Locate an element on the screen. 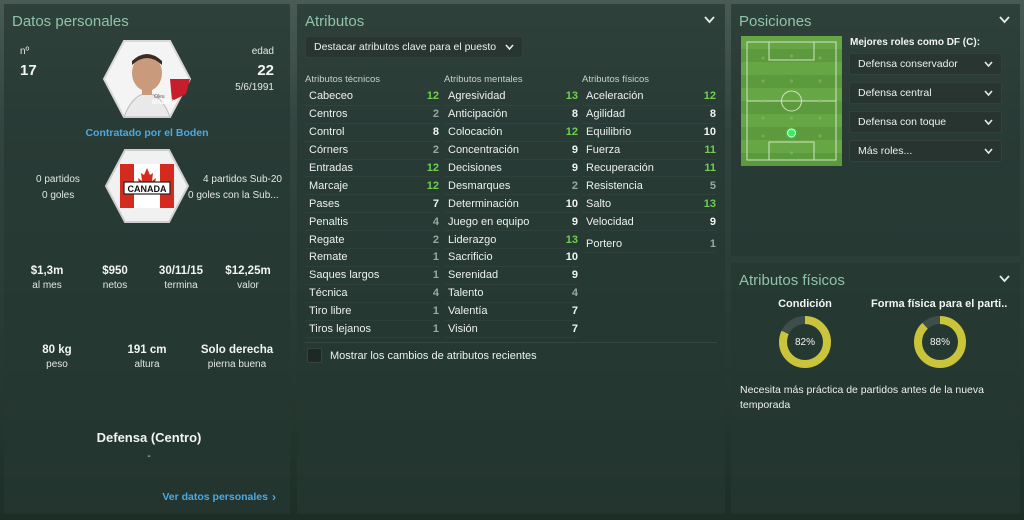  attribute-value: 2 is located at coordinates (435, 150).